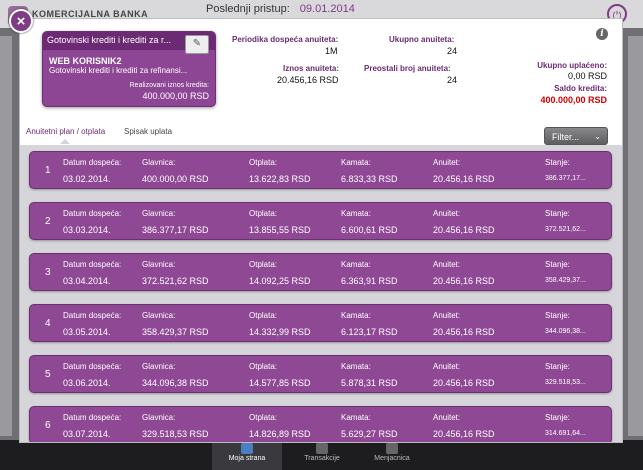 This screenshot has width=643, height=470. Describe the element at coordinates (320, 272) in the screenshot. I see `annuity-row: 3 Datum dospeća: 03.04.2014. Glavnica` at that location.